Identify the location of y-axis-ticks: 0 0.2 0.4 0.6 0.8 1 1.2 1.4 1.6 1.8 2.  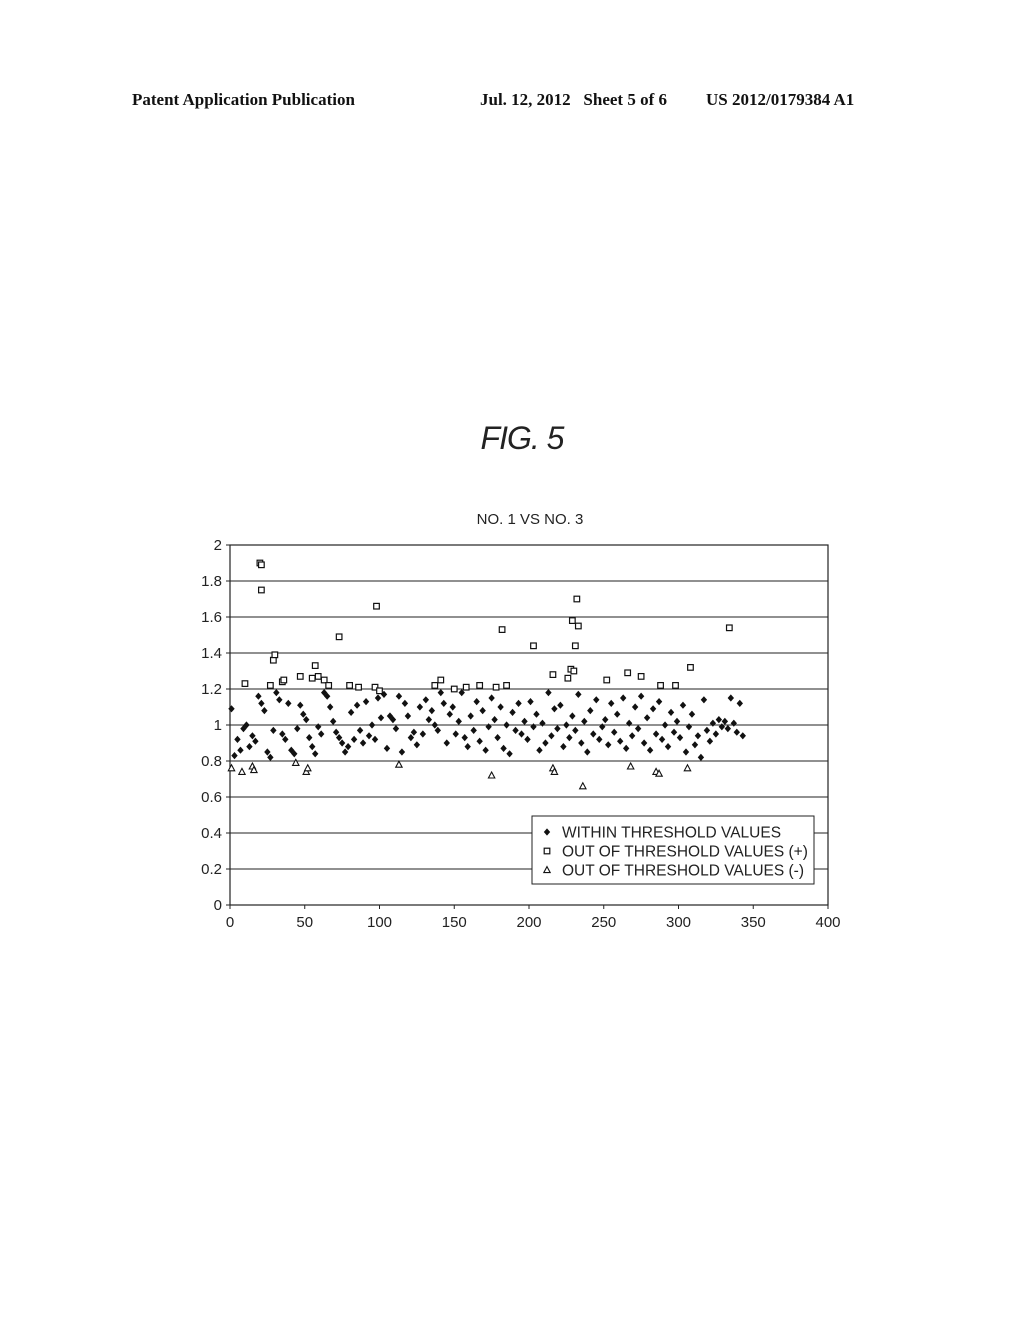
(215, 725).